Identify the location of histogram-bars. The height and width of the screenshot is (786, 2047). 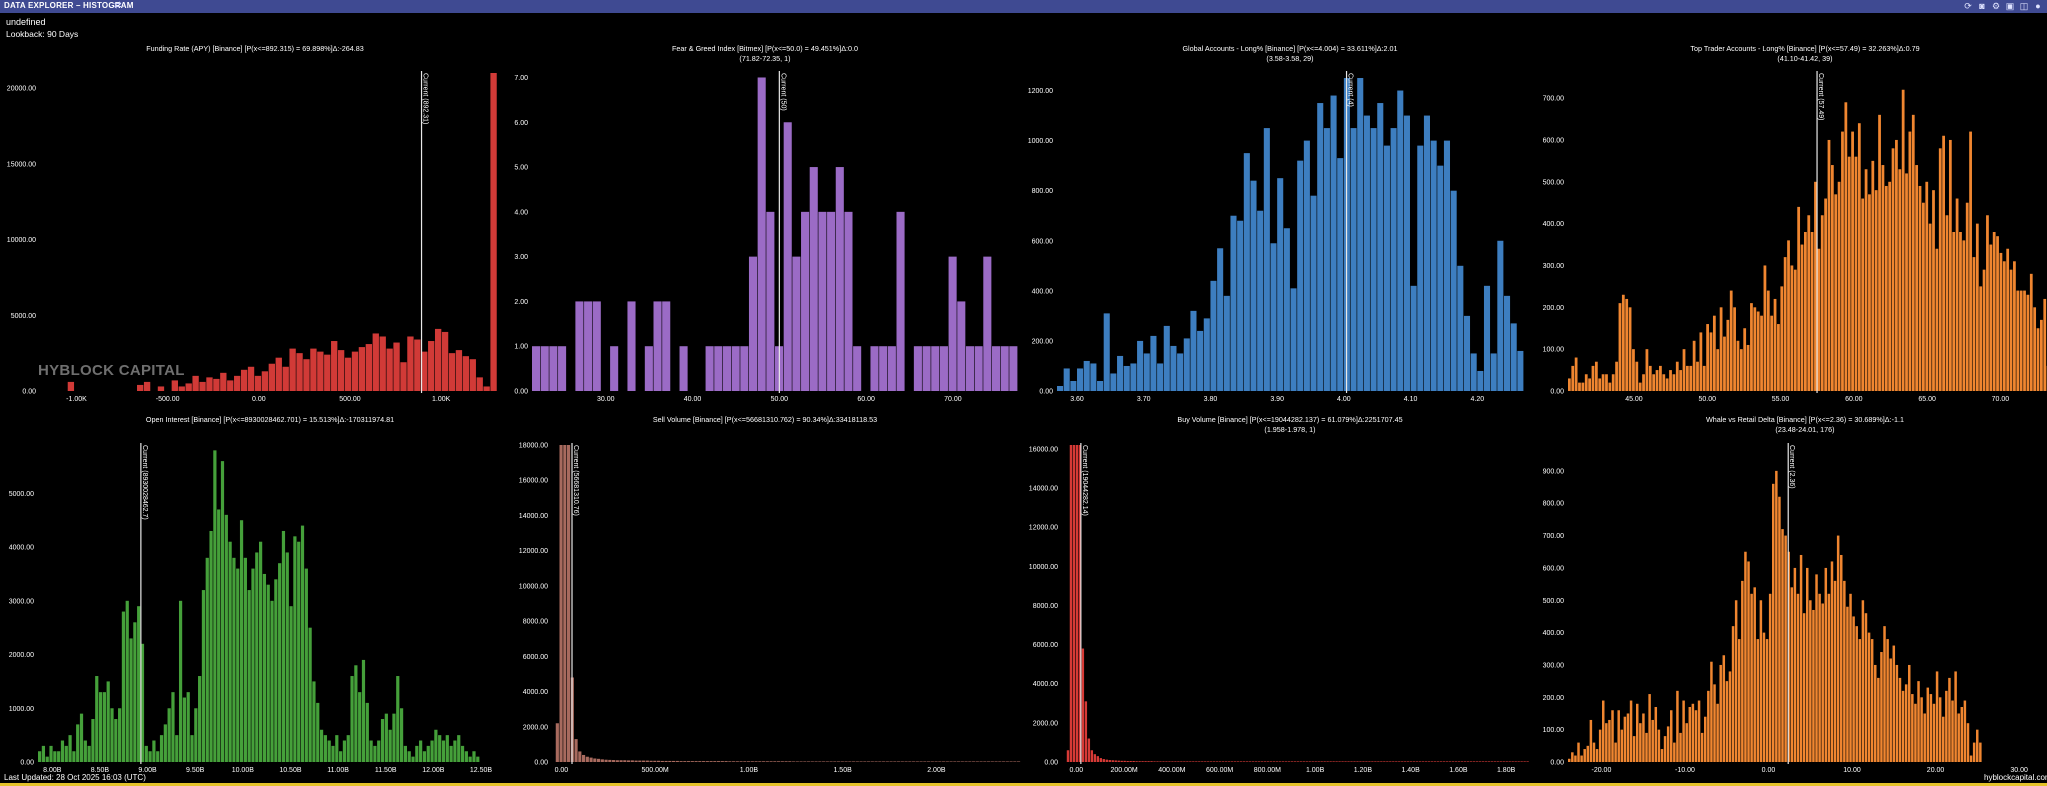
(1775, 616).